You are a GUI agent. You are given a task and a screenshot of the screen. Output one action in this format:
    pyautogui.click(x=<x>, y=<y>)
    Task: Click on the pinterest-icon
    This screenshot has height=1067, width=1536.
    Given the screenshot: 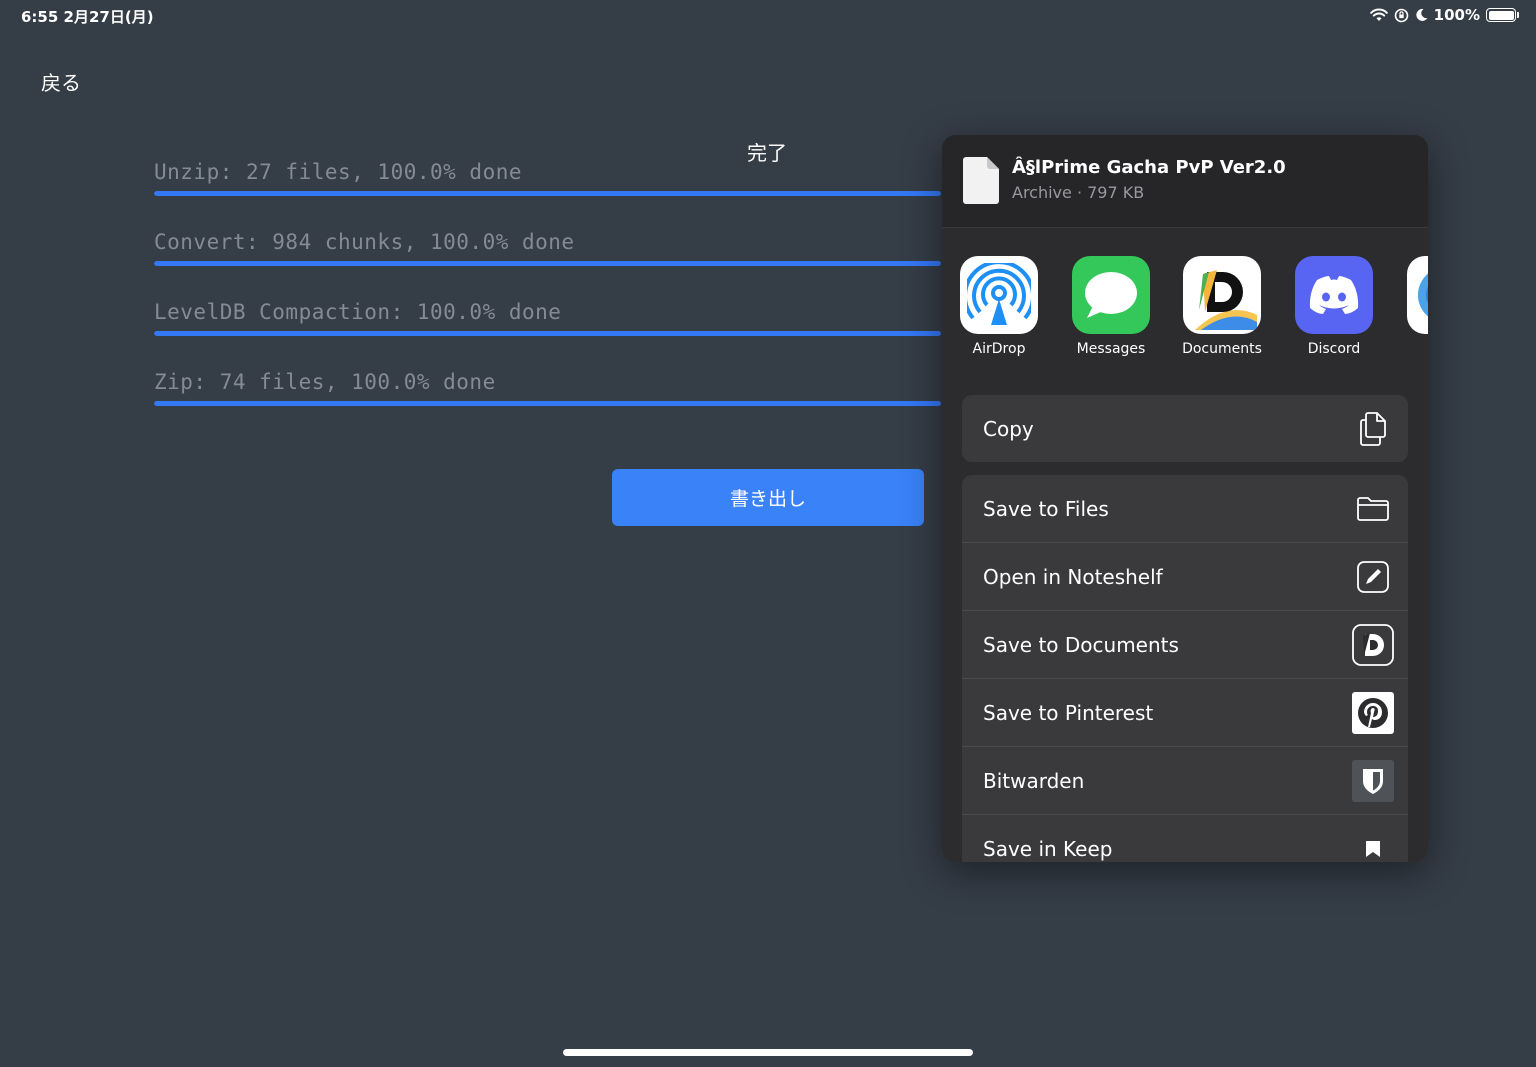 What is the action you would take?
    pyautogui.click(x=1373, y=712)
    